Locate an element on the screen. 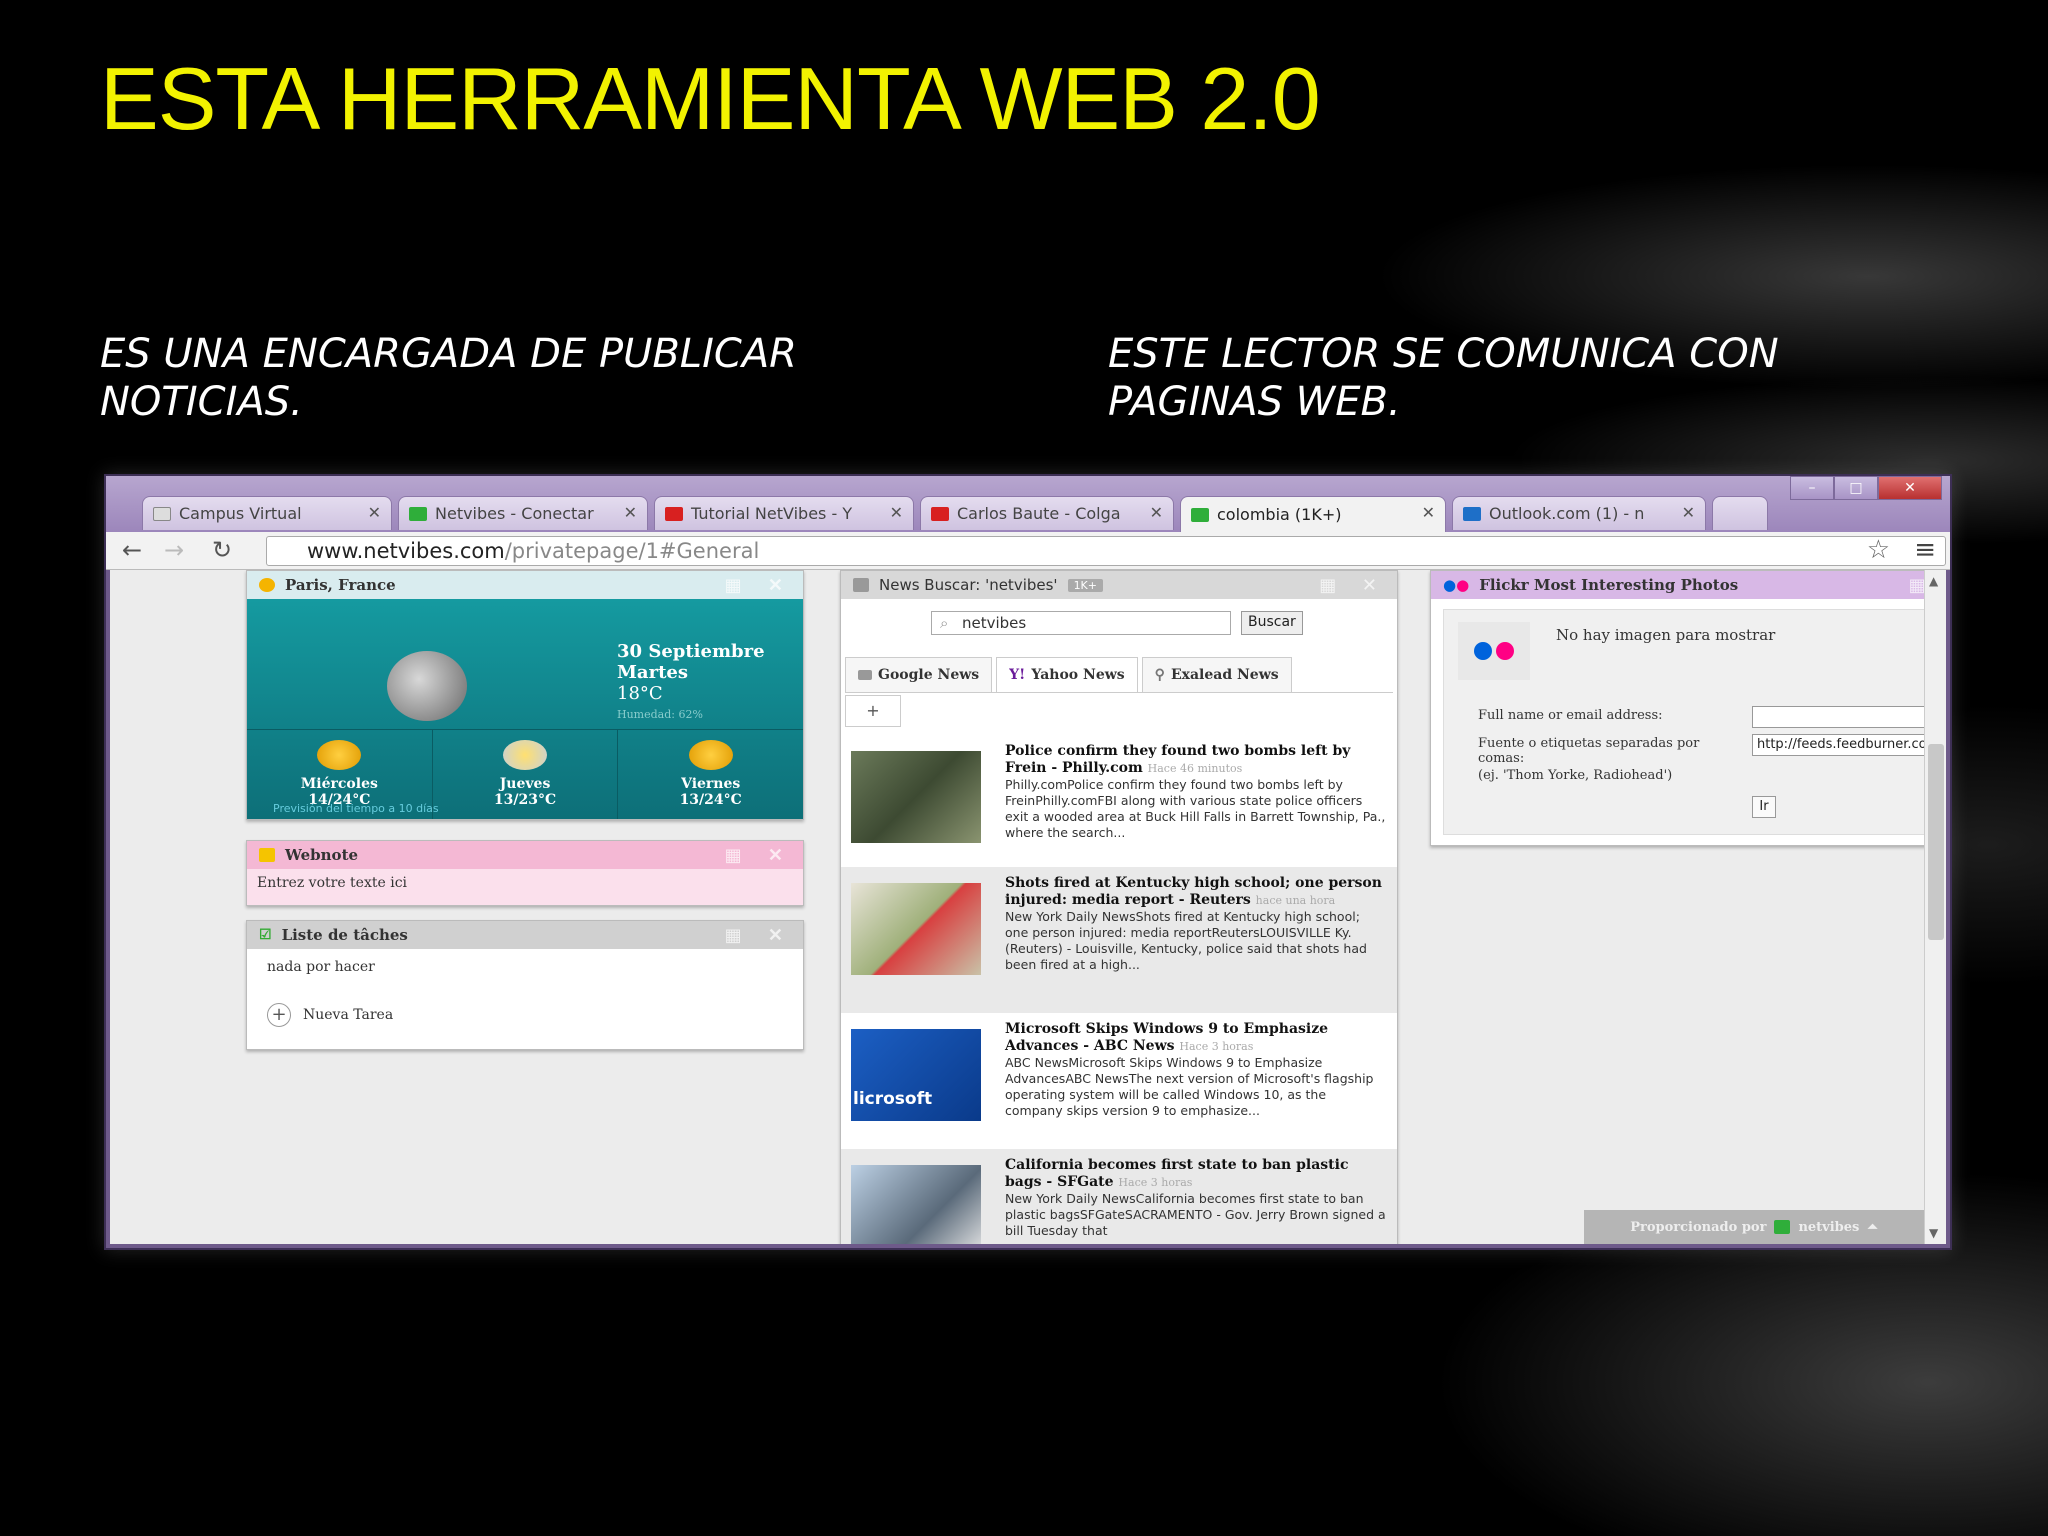 Image resolution: width=2048 pixels, height=1536 pixels. tags-label: Fuente o etiquetas separadas por comas: is located at coordinates (1589, 751).